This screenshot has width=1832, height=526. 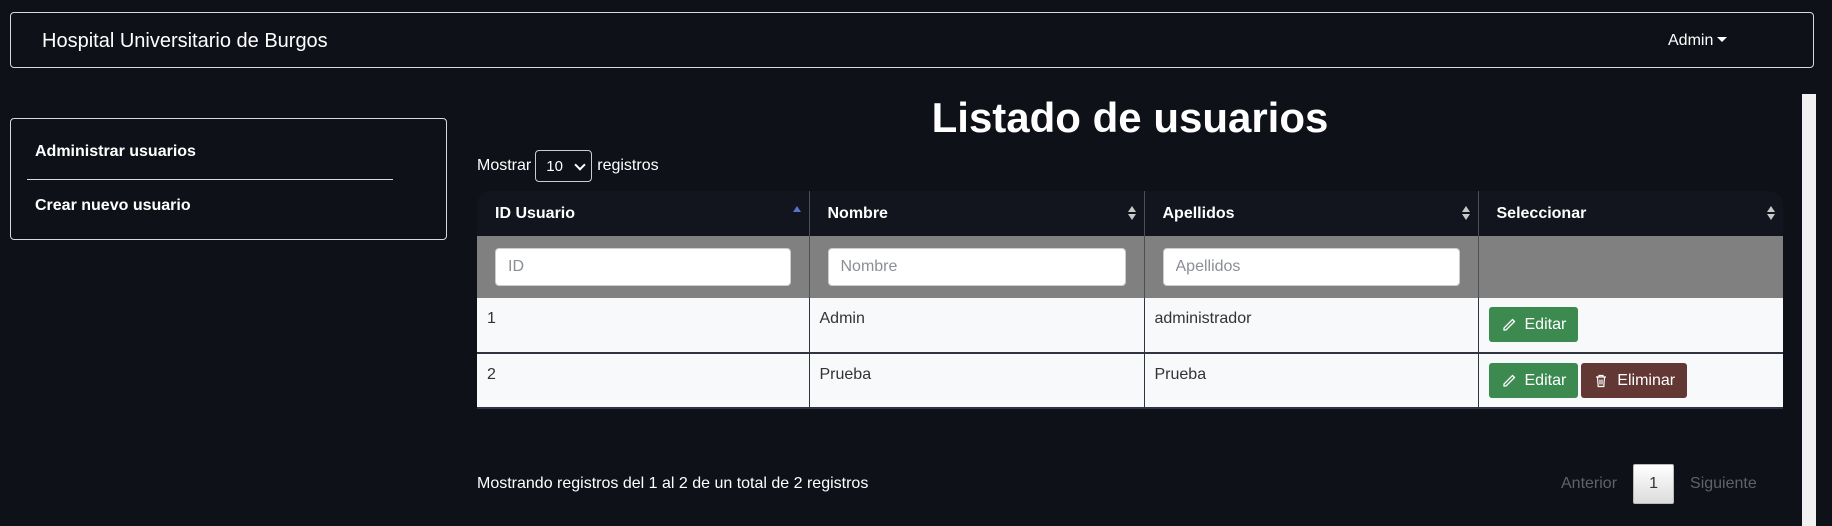 I want to click on sidebar: Administrar usuarios Crear nuevo usuario, so click(x=228, y=179).